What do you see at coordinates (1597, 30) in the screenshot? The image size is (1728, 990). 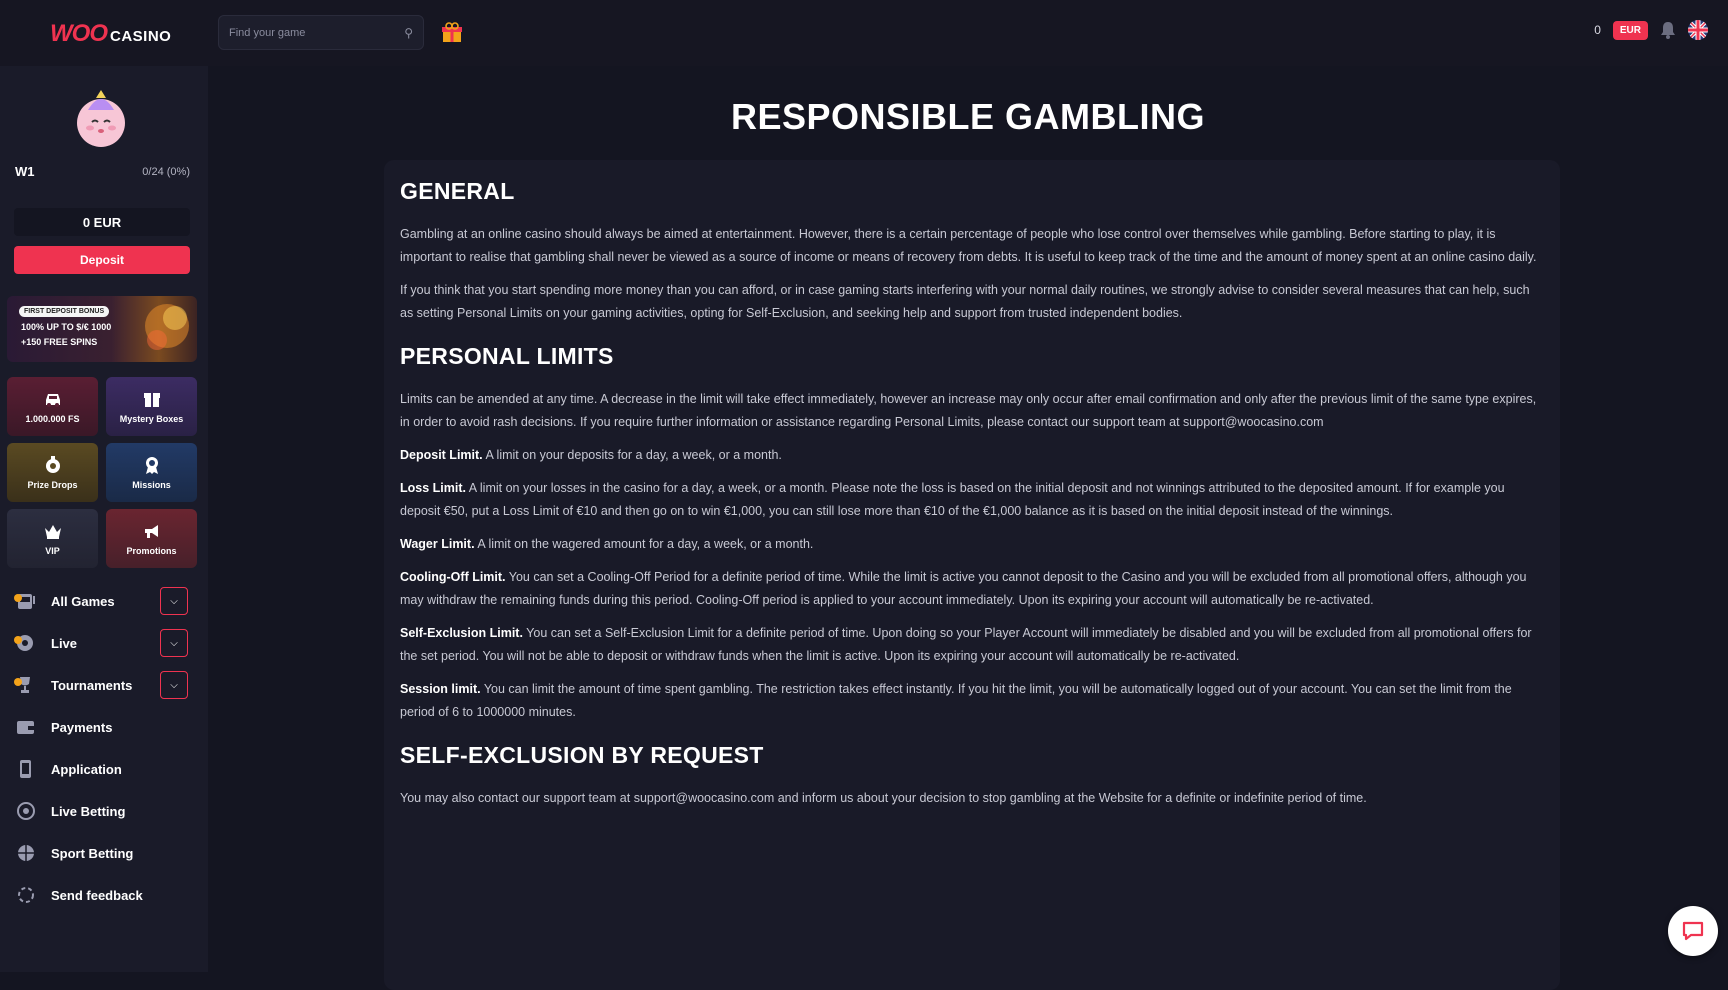 I see `balance-value: 0` at bounding box center [1597, 30].